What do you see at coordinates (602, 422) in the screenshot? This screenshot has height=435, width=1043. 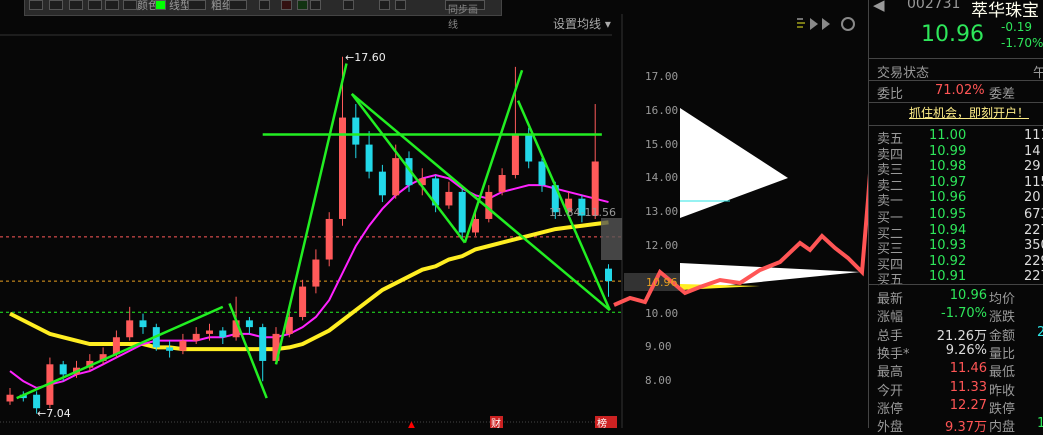 I see `event-marker-label: 榜` at bounding box center [602, 422].